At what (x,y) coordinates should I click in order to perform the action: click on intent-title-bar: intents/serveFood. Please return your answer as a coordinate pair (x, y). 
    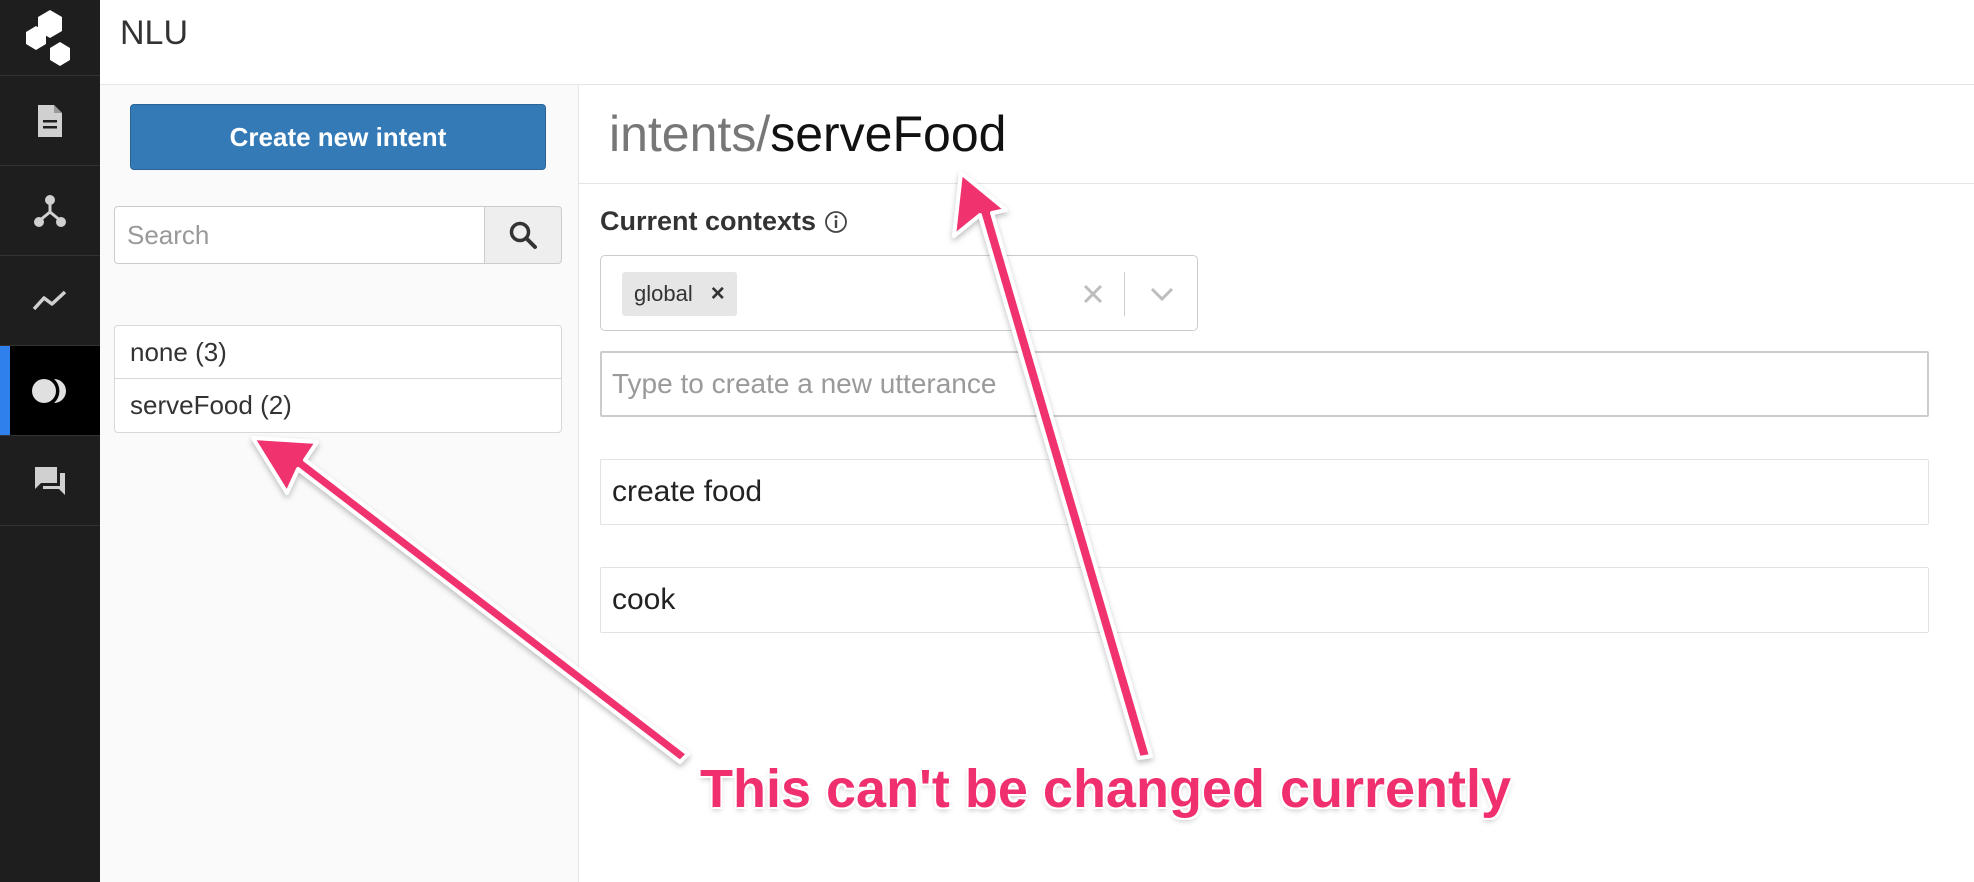
    Looking at the image, I should click on (1276, 134).